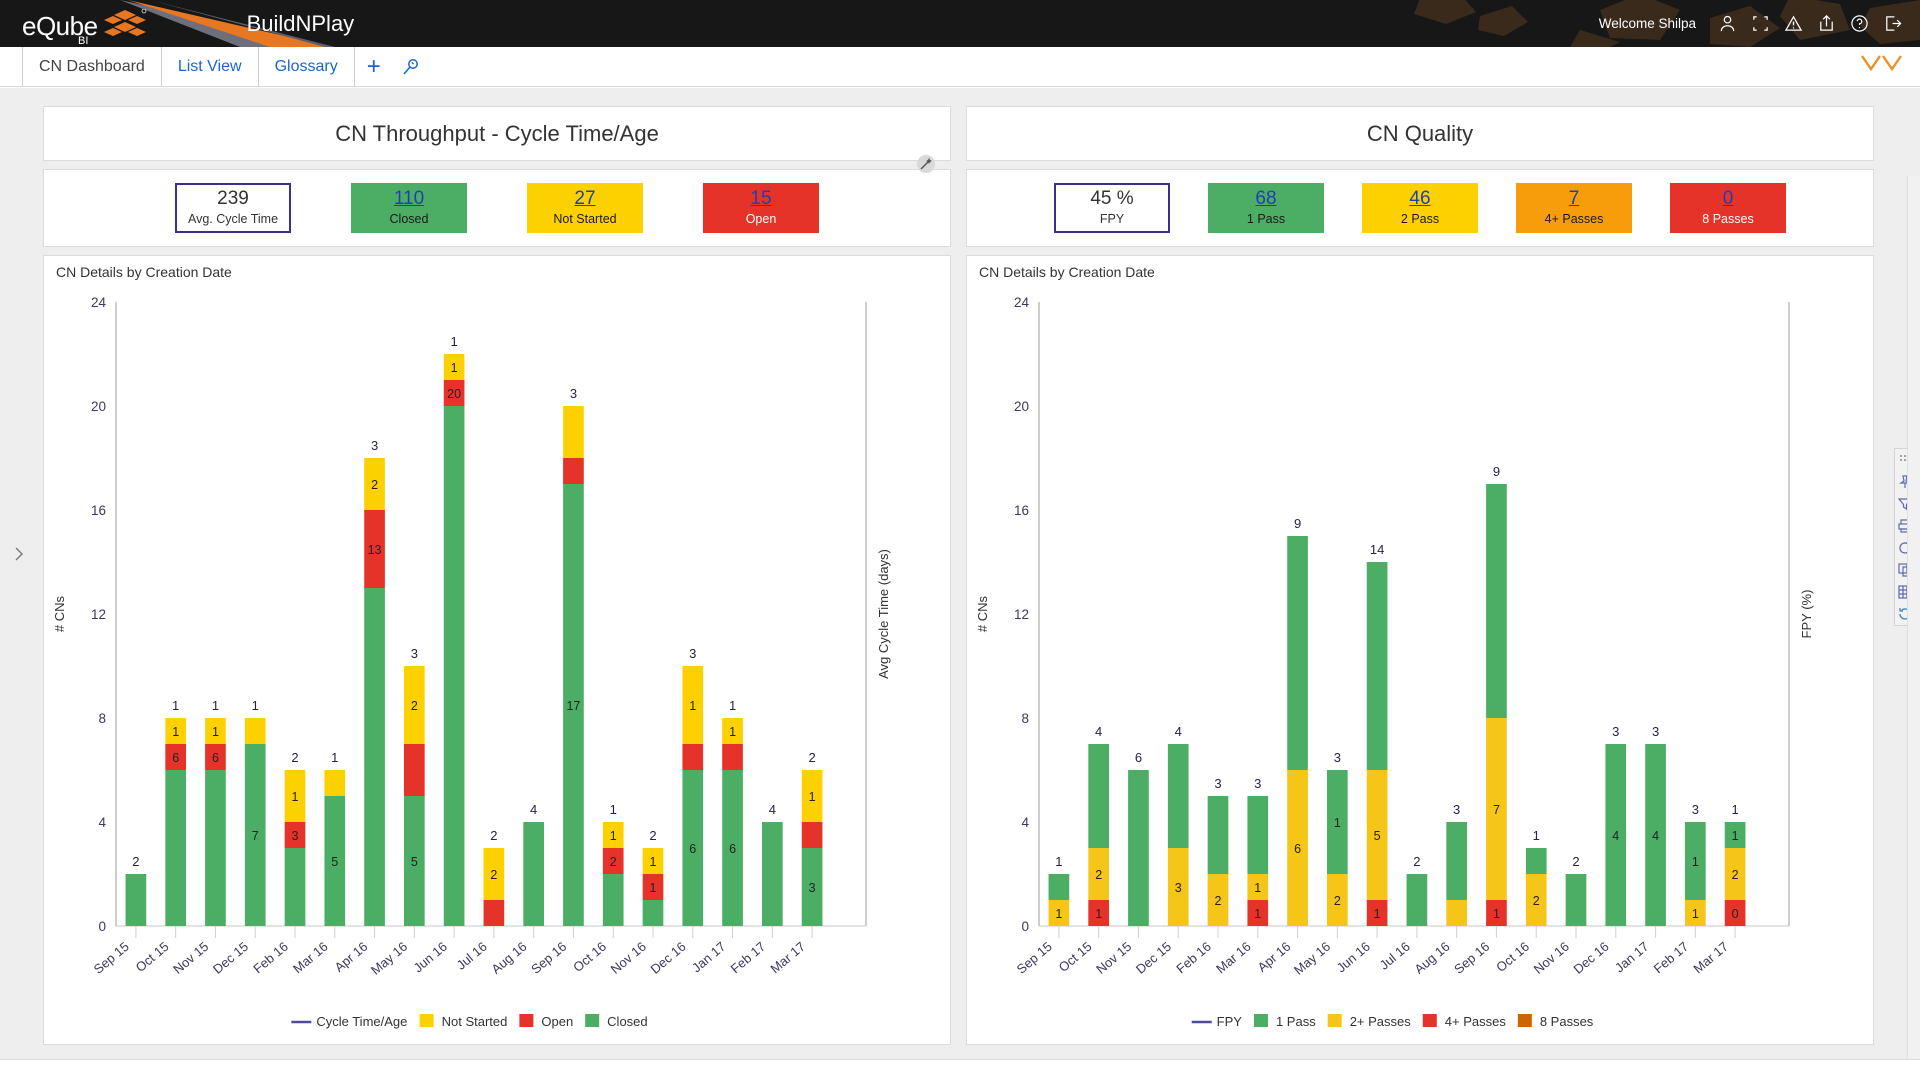 Image resolution: width=1920 pixels, height=1077 pixels. Describe the element at coordinates (175, 758) in the screenshot. I see `svg-text: 6` at that location.